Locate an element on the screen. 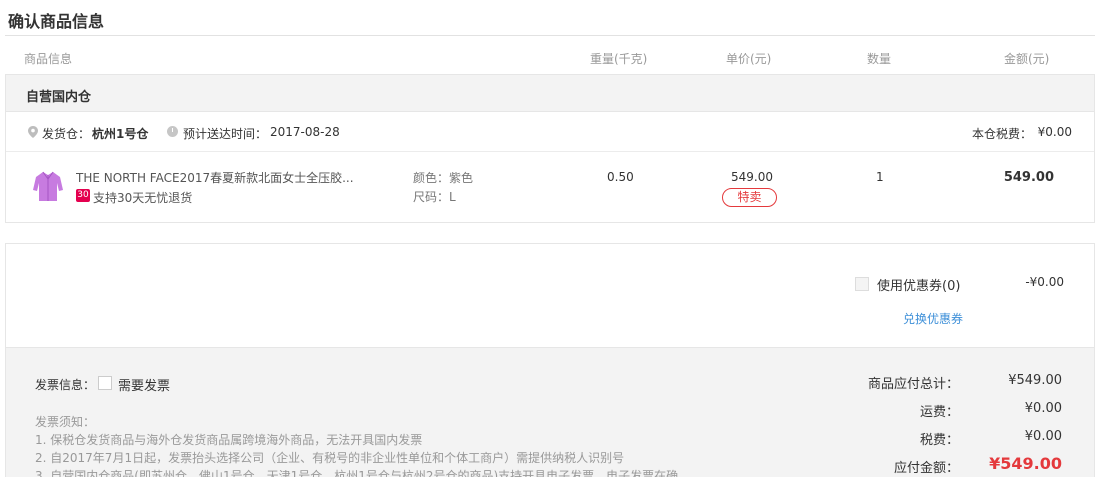 Image resolution: width=1097 pixels, height=477 pixels. coupon-label: 使用优惠券(0) is located at coordinates (918, 284).